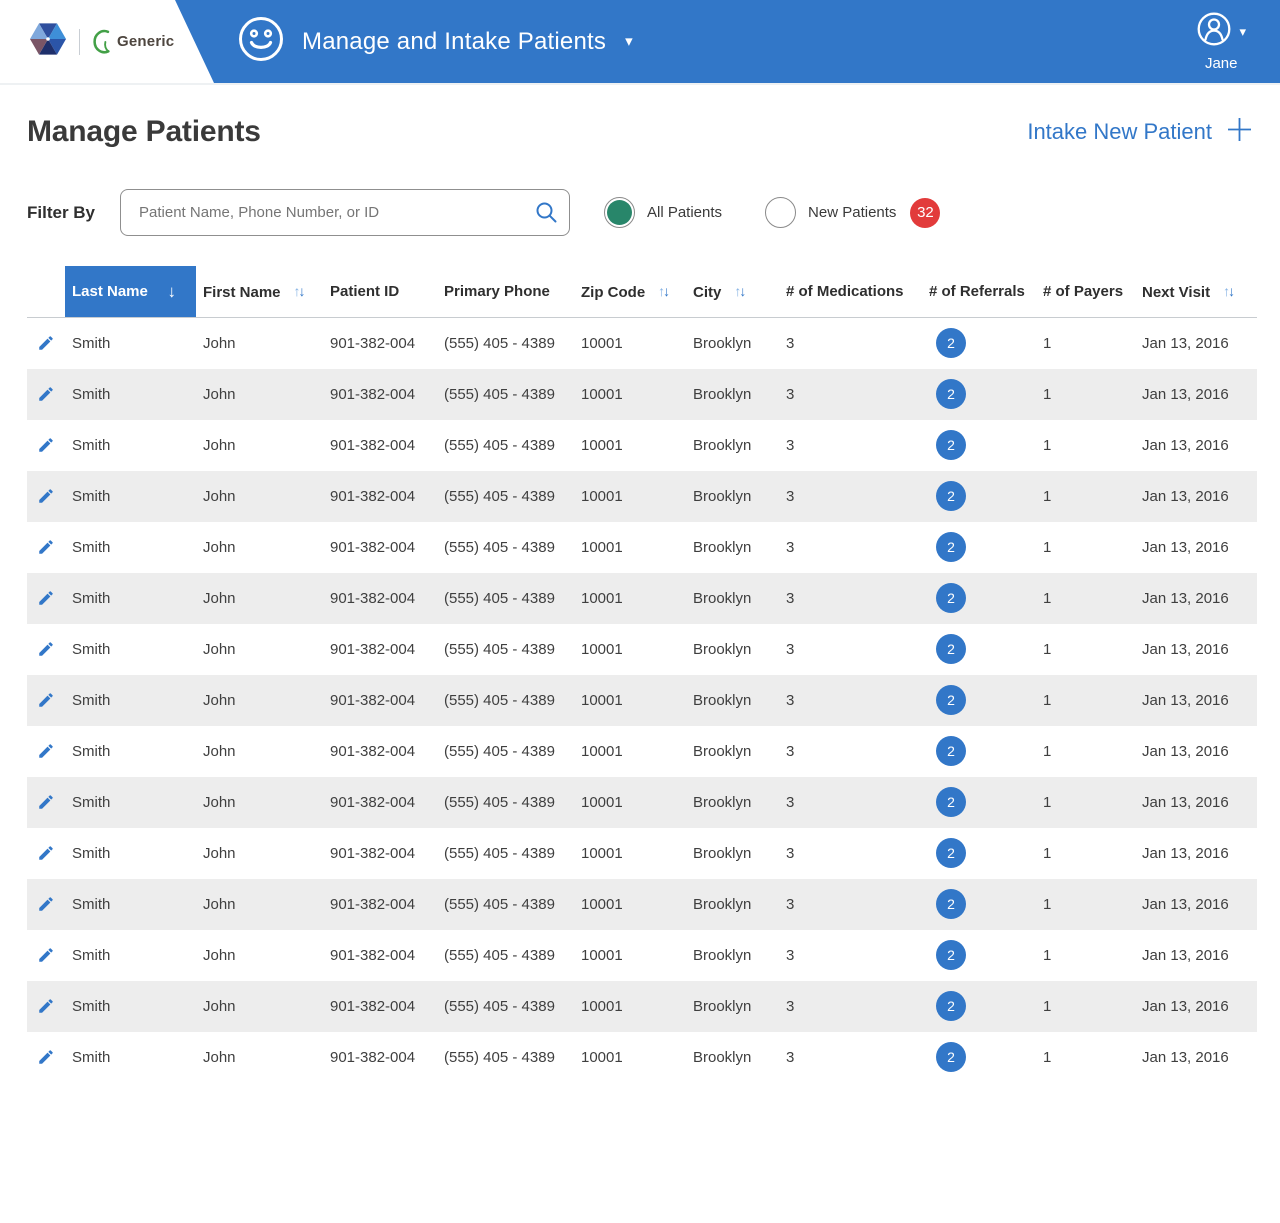 This screenshot has height=1223, width=1280. What do you see at coordinates (850, 292) in the screenshot?
I see `col-medications: # of Medications` at bounding box center [850, 292].